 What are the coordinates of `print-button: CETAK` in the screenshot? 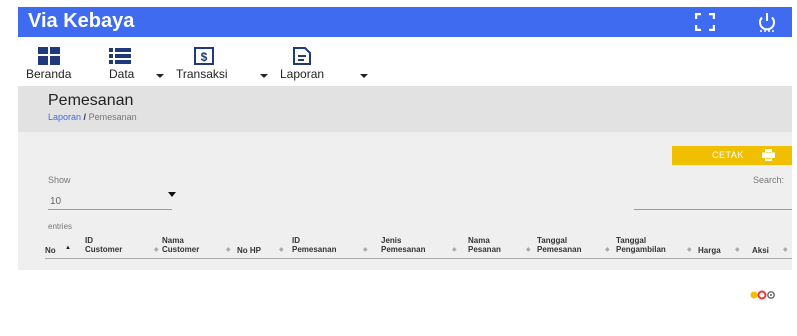 It's located at (732, 155).